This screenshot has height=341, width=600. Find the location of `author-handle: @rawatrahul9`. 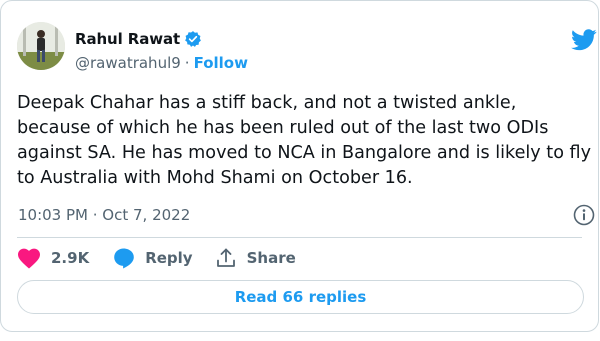

author-handle: @rawatrahul9 is located at coordinates (128, 63).